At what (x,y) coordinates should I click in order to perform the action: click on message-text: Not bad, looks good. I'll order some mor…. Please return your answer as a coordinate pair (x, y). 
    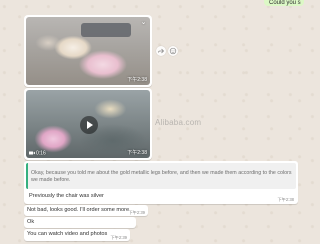
    Looking at the image, I should click on (78, 210).